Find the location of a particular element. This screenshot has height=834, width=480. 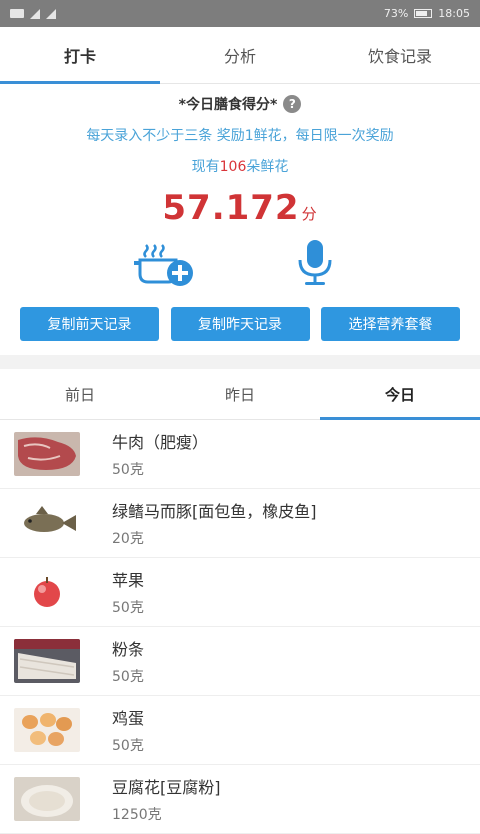

food-name: 牛肉（肥瘦） is located at coordinates (160, 442).